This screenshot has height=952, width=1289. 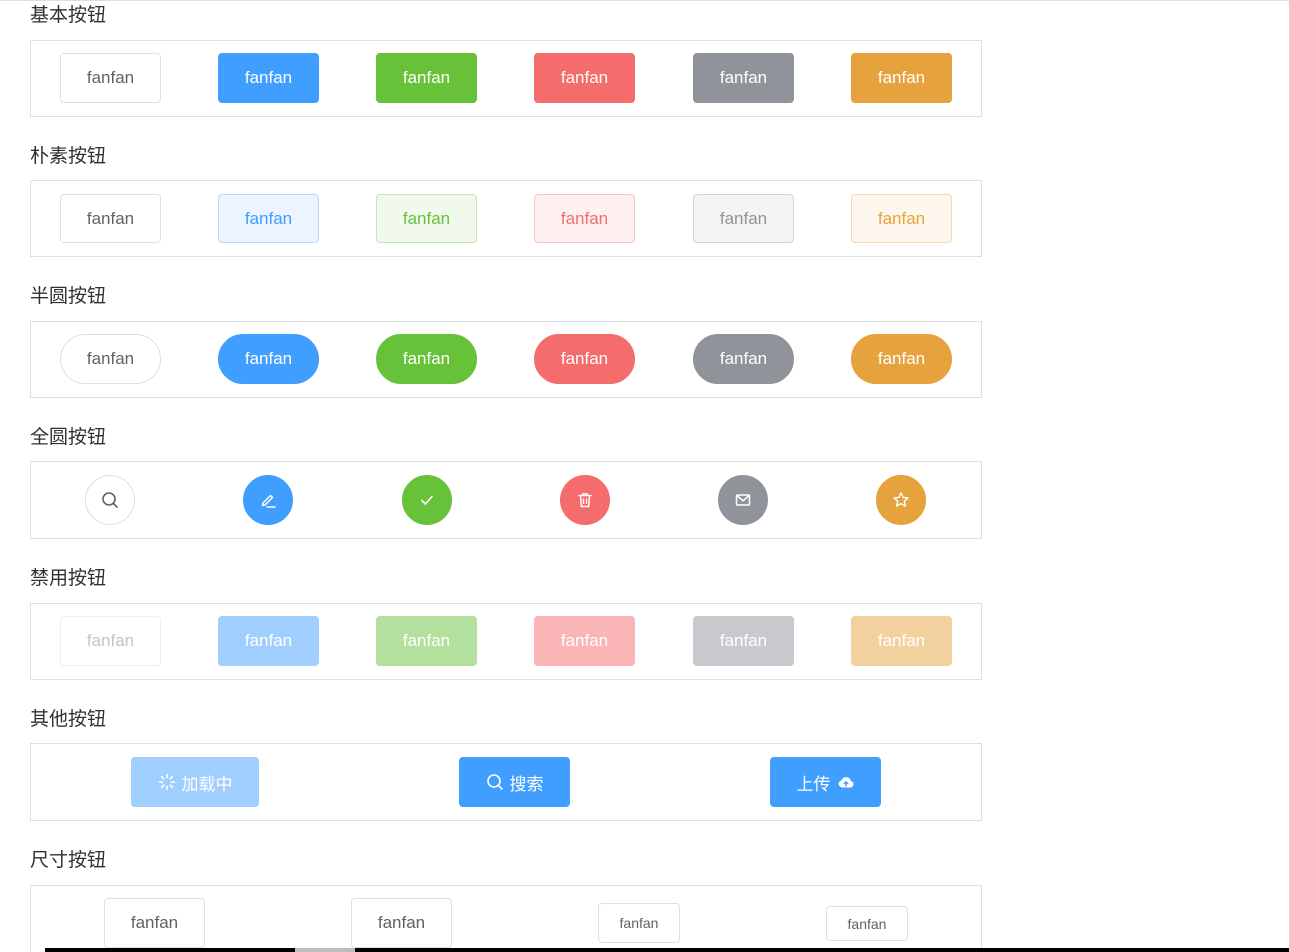 I want to click on loading-button: 加载中, so click(x=195, y=782).